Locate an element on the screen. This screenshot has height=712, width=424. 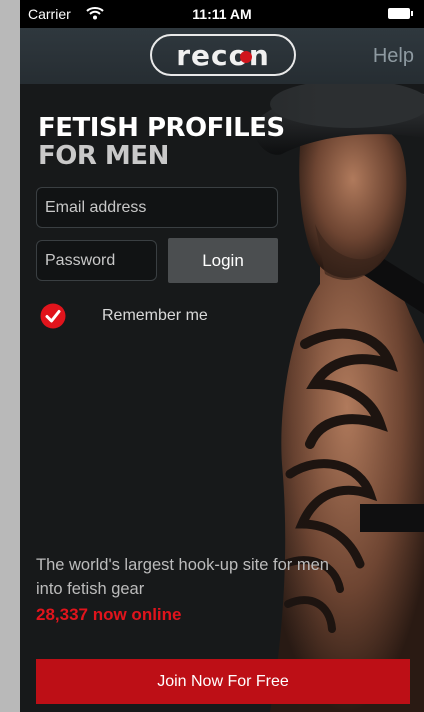
page-title: FETISH PROFILES FOR MEN is located at coordinates (161, 142).